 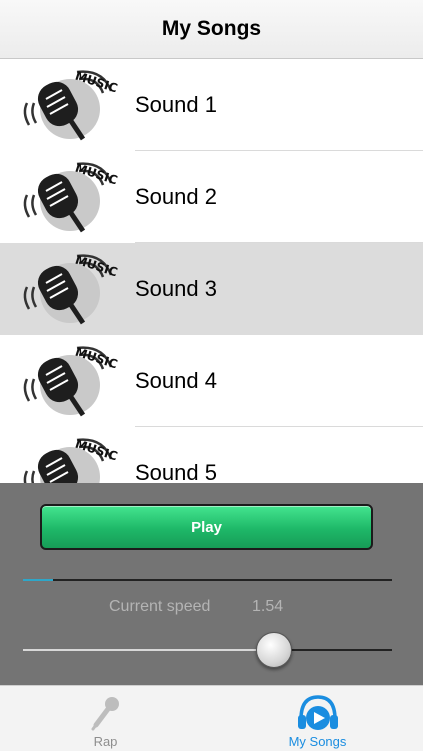 I want to click on play-button-label: Play, so click(x=206, y=527).